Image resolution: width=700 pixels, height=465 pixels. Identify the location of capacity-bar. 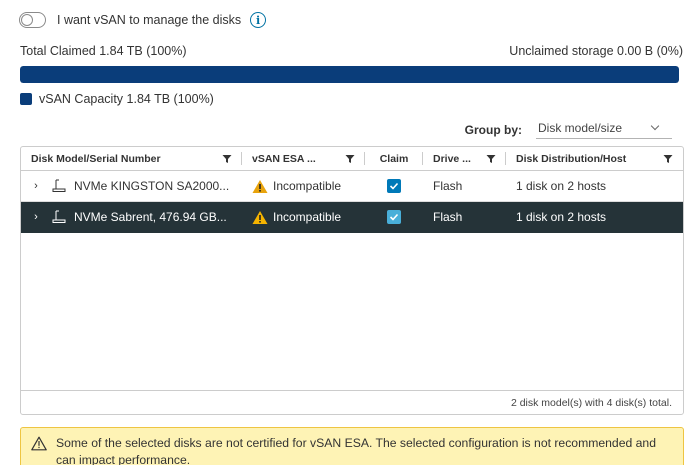
(349, 74).